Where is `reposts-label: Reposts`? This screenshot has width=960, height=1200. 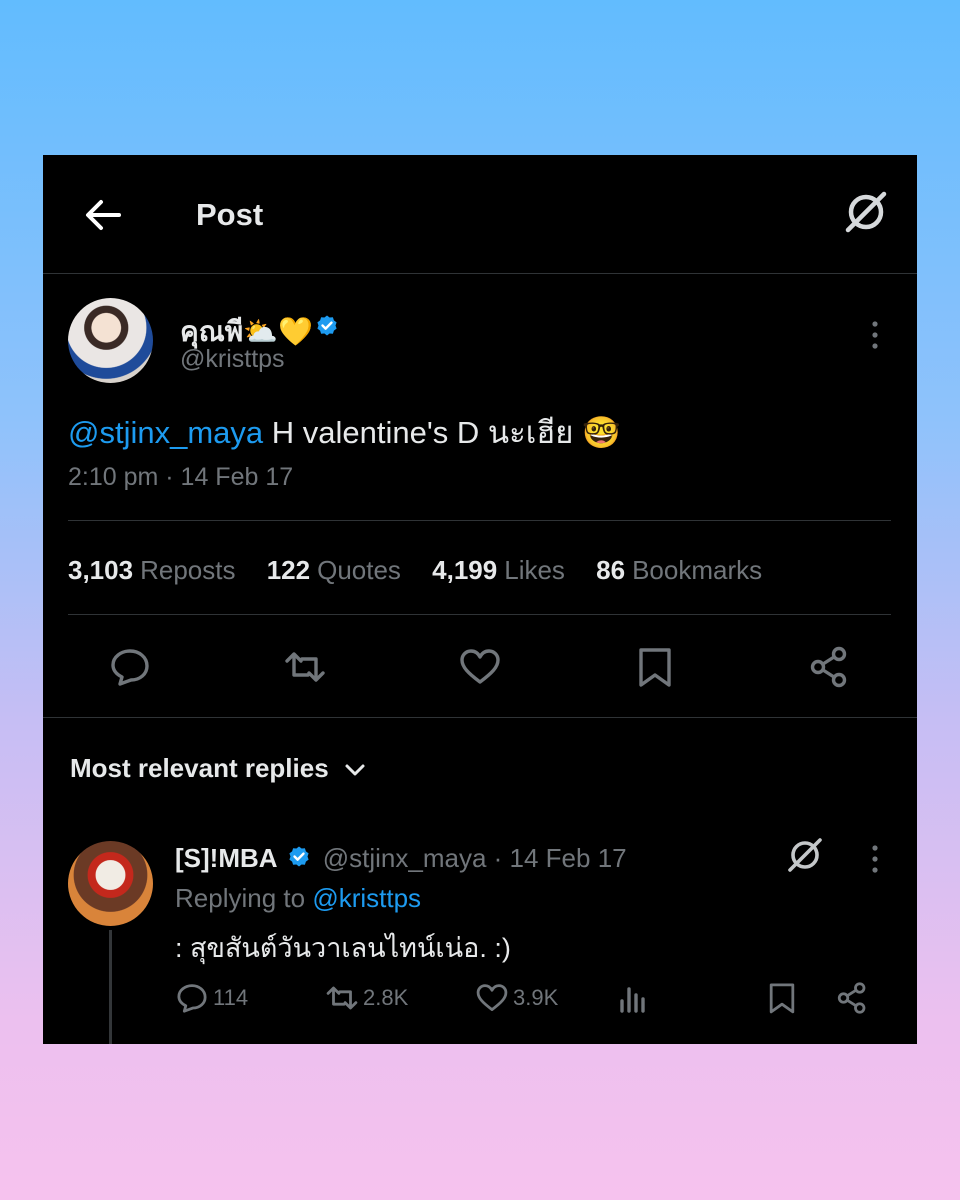 reposts-label: Reposts is located at coordinates (188, 570).